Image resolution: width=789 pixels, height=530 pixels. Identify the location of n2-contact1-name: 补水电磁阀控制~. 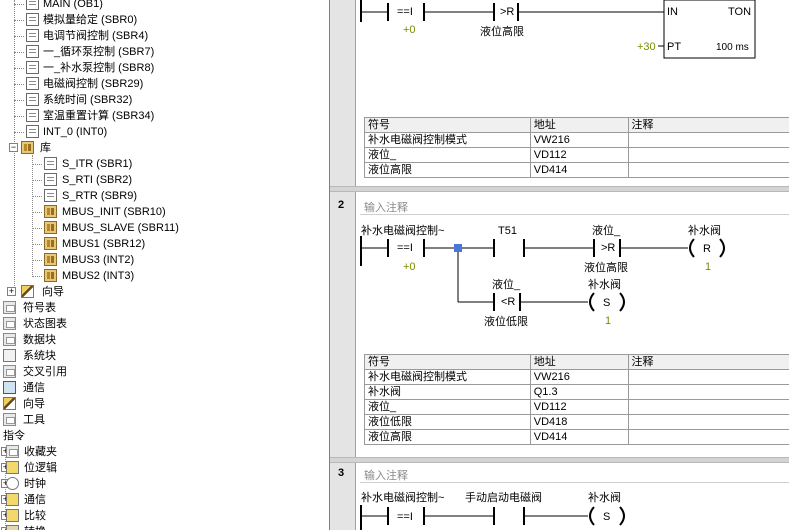
(402, 230).